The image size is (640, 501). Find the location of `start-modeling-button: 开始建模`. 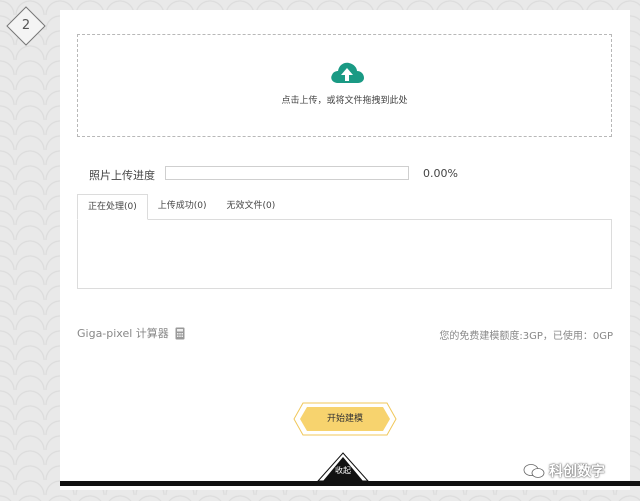

start-modeling-button: 开始建模 is located at coordinates (345, 419).